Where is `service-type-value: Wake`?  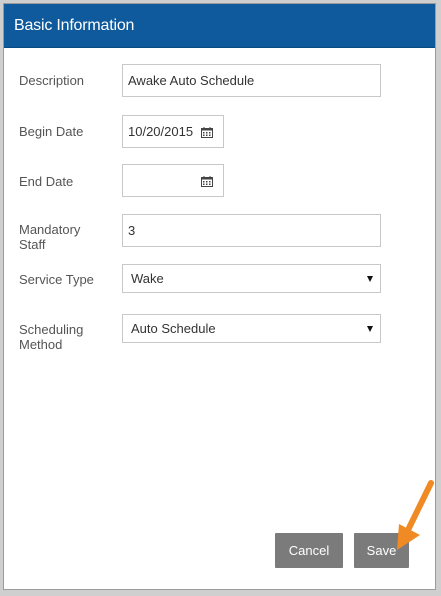
service-type-value: Wake is located at coordinates (147, 278).